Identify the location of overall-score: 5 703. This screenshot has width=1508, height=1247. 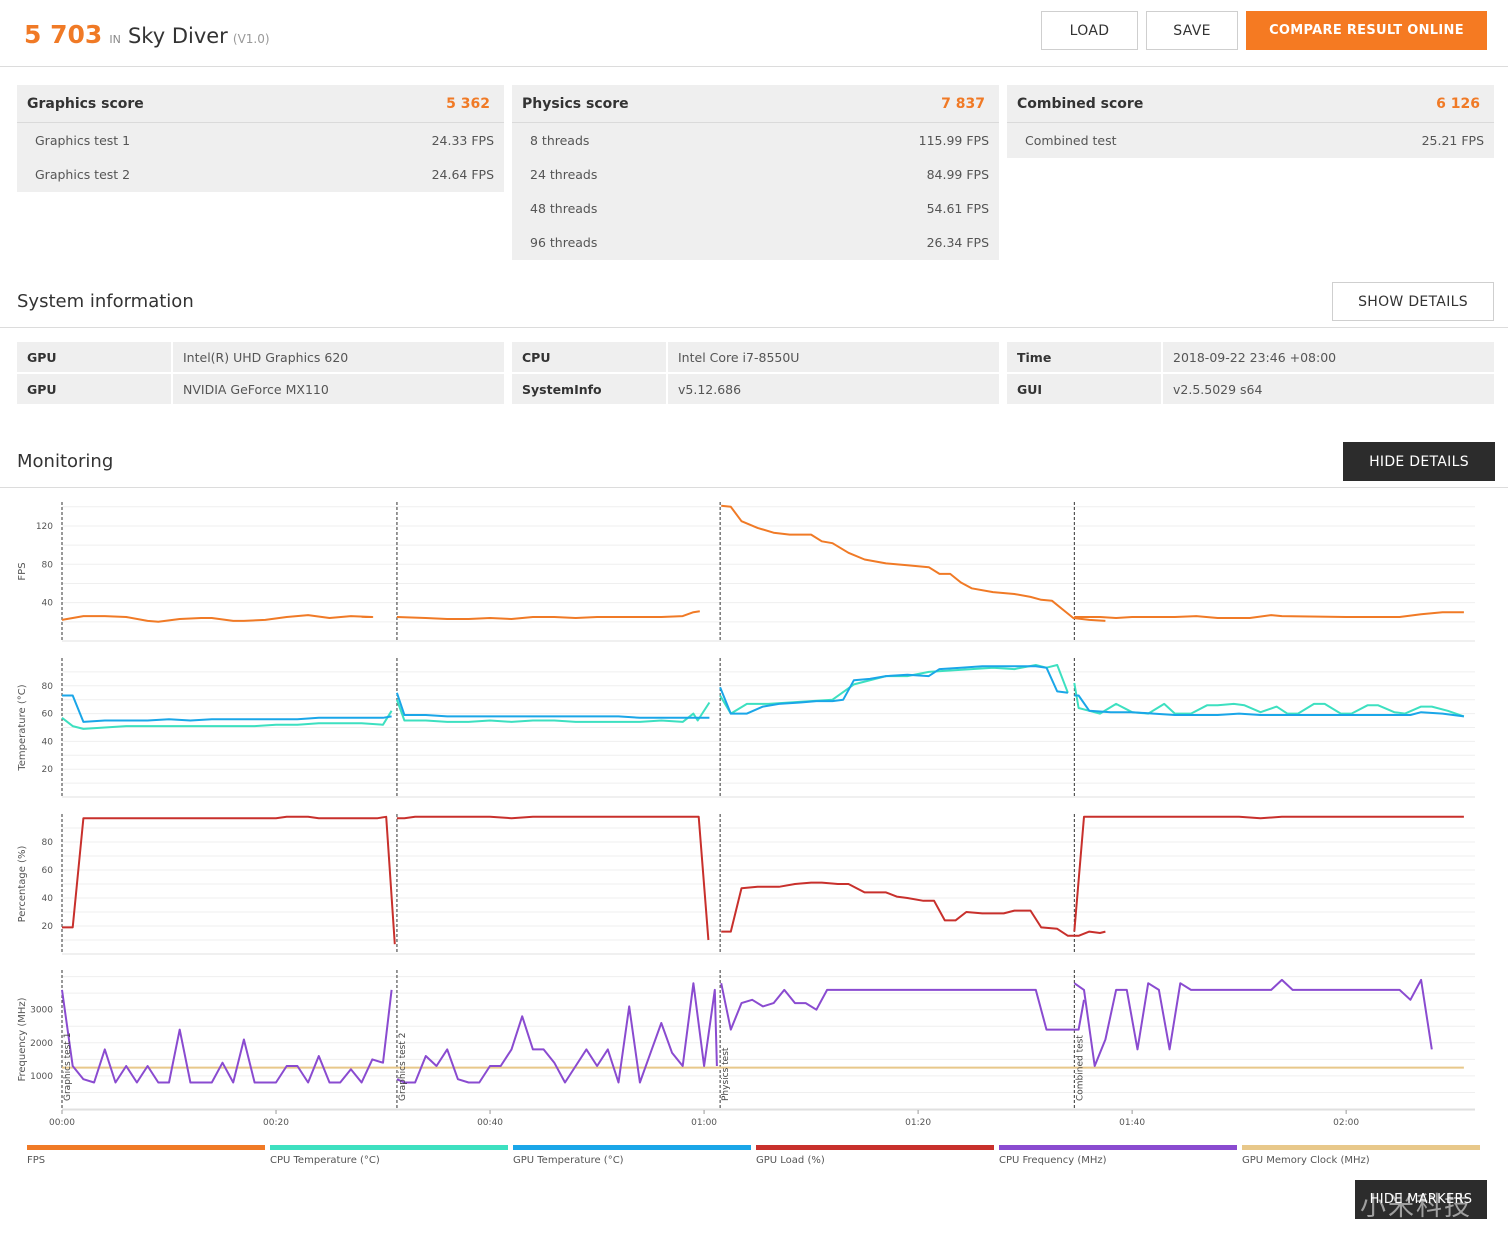
(63, 34).